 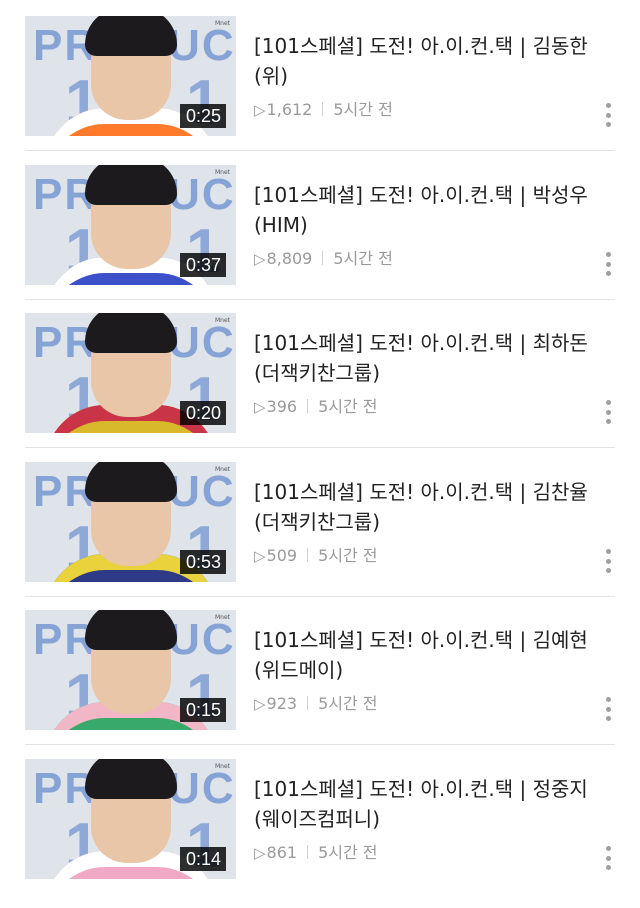 I want to click on video-title: [101스페셜] 도전! 아.이.컨.택 | 김찬율 (더잭키찬그룹), so click(x=429, y=507).